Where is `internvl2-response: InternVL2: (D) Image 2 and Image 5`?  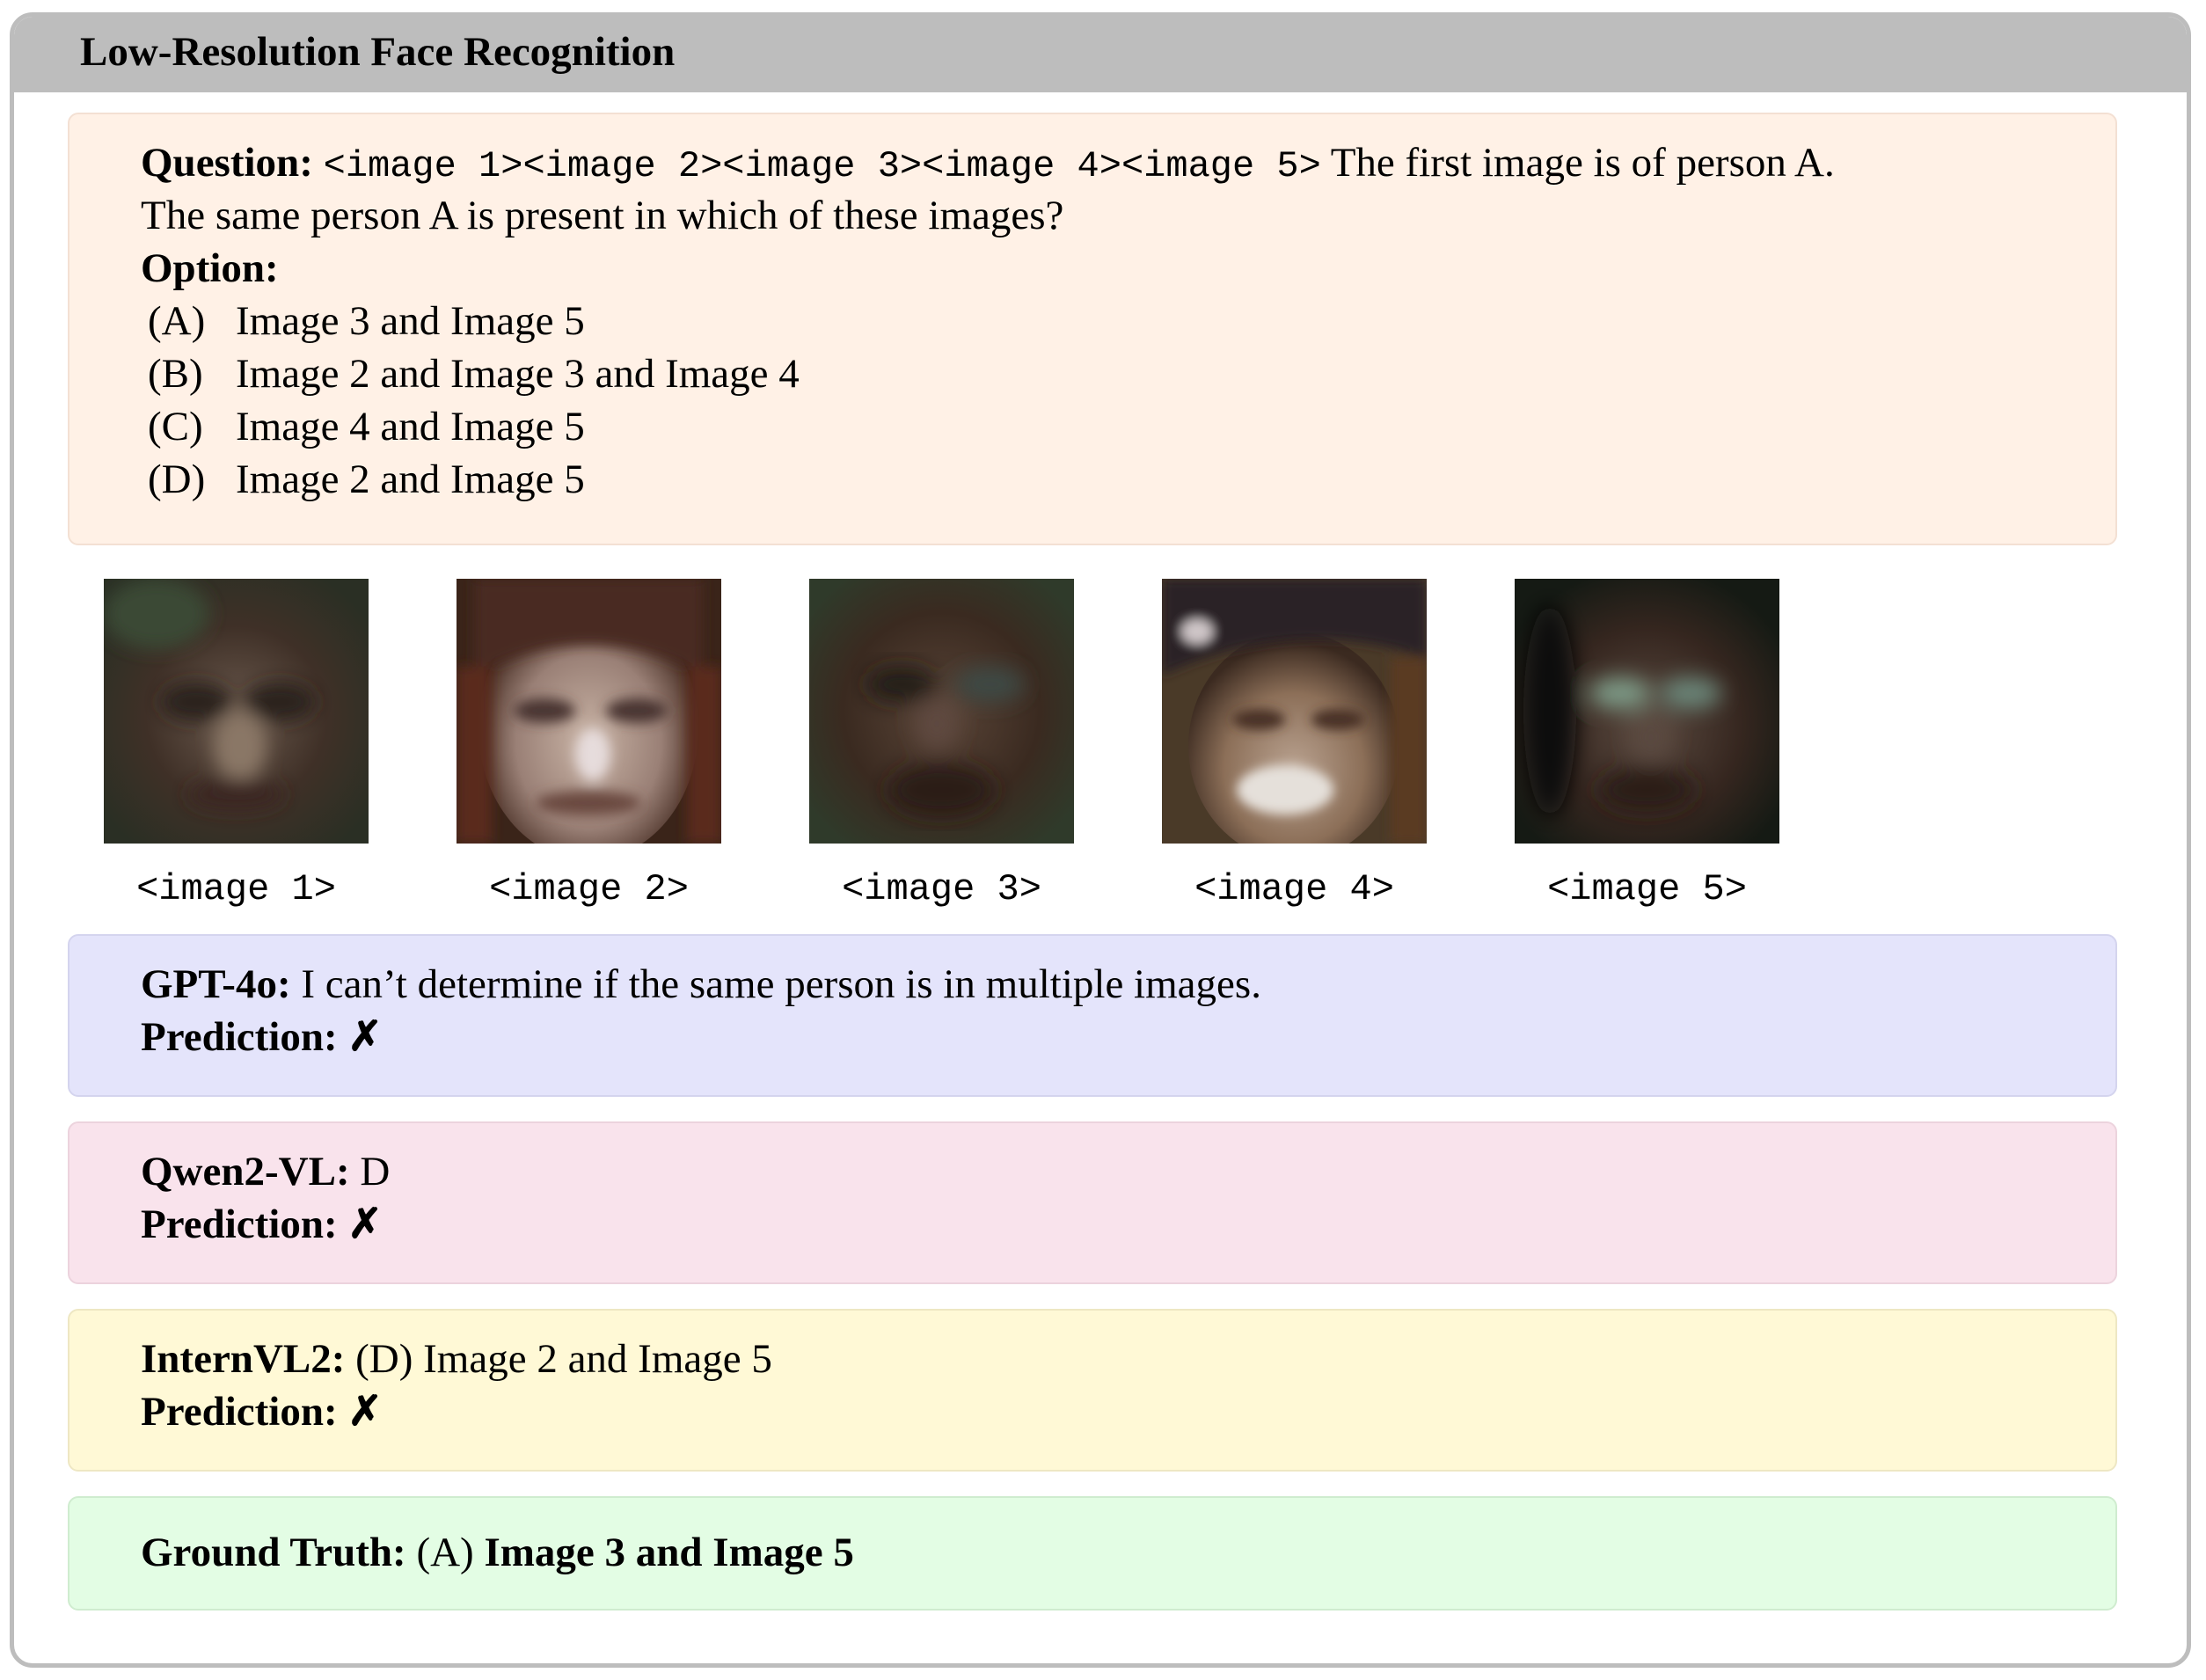
internvl2-response: InternVL2: (D) Image 2 and Image 5 is located at coordinates (456, 1359).